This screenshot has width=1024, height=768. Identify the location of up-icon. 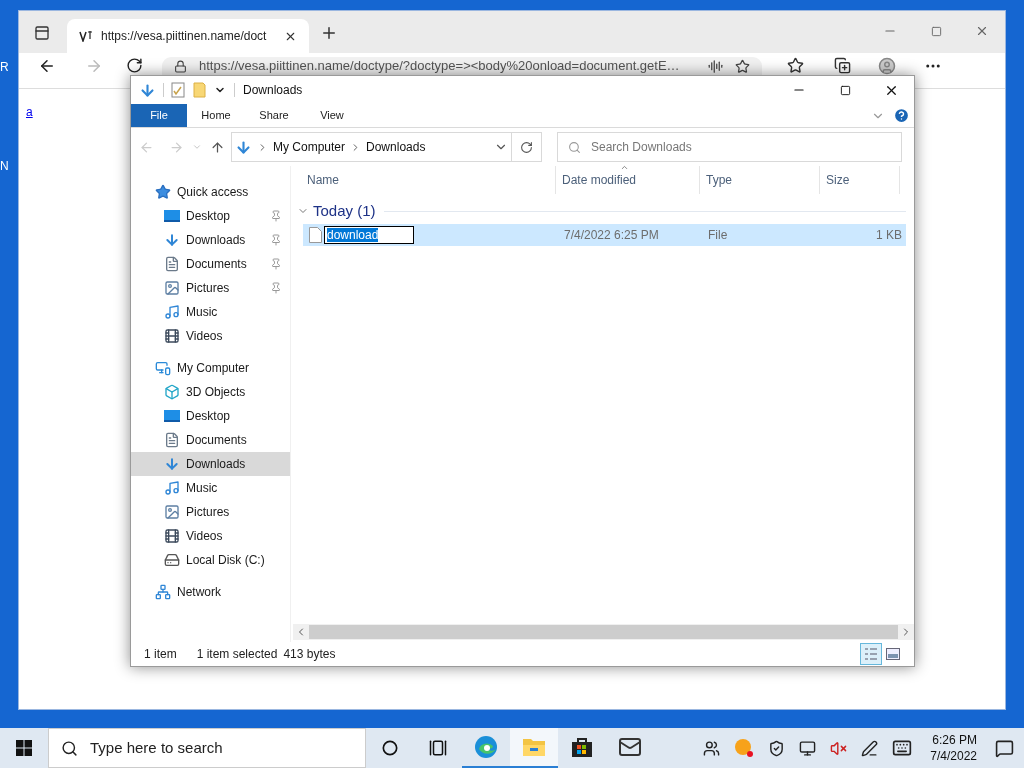
(217, 147).